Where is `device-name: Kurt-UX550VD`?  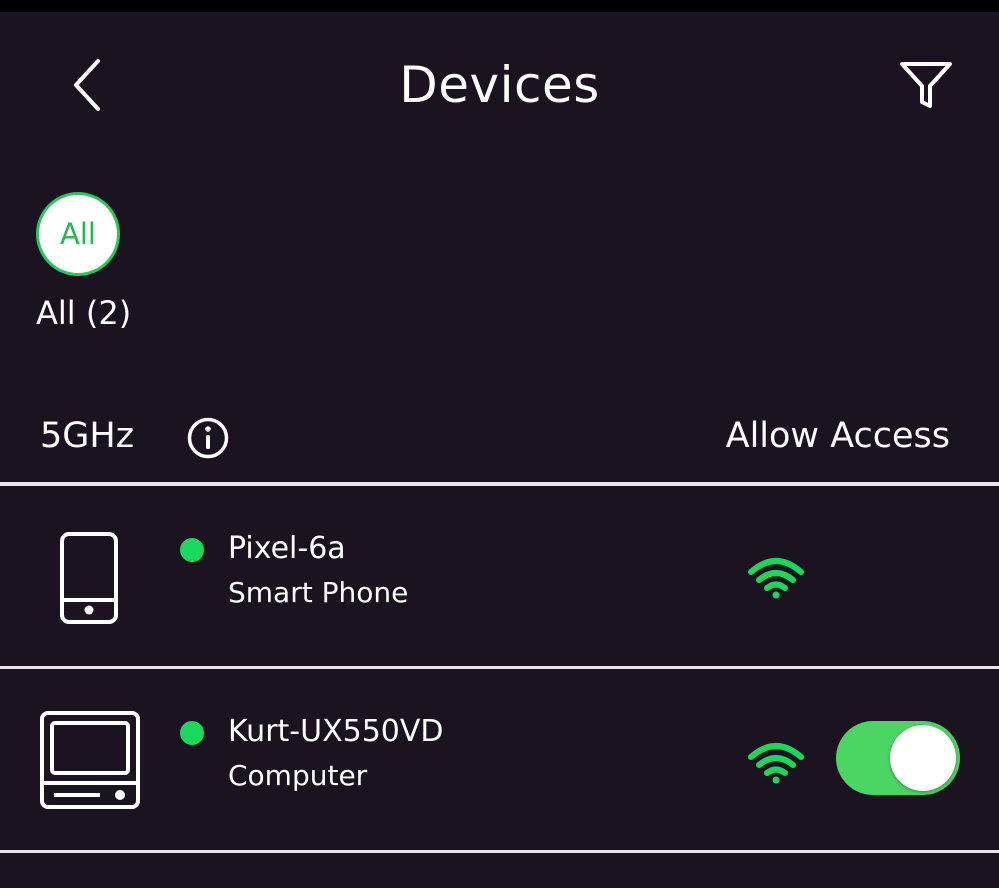
device-name: Kurt-UX550VD is located at coordinates (336, 731).